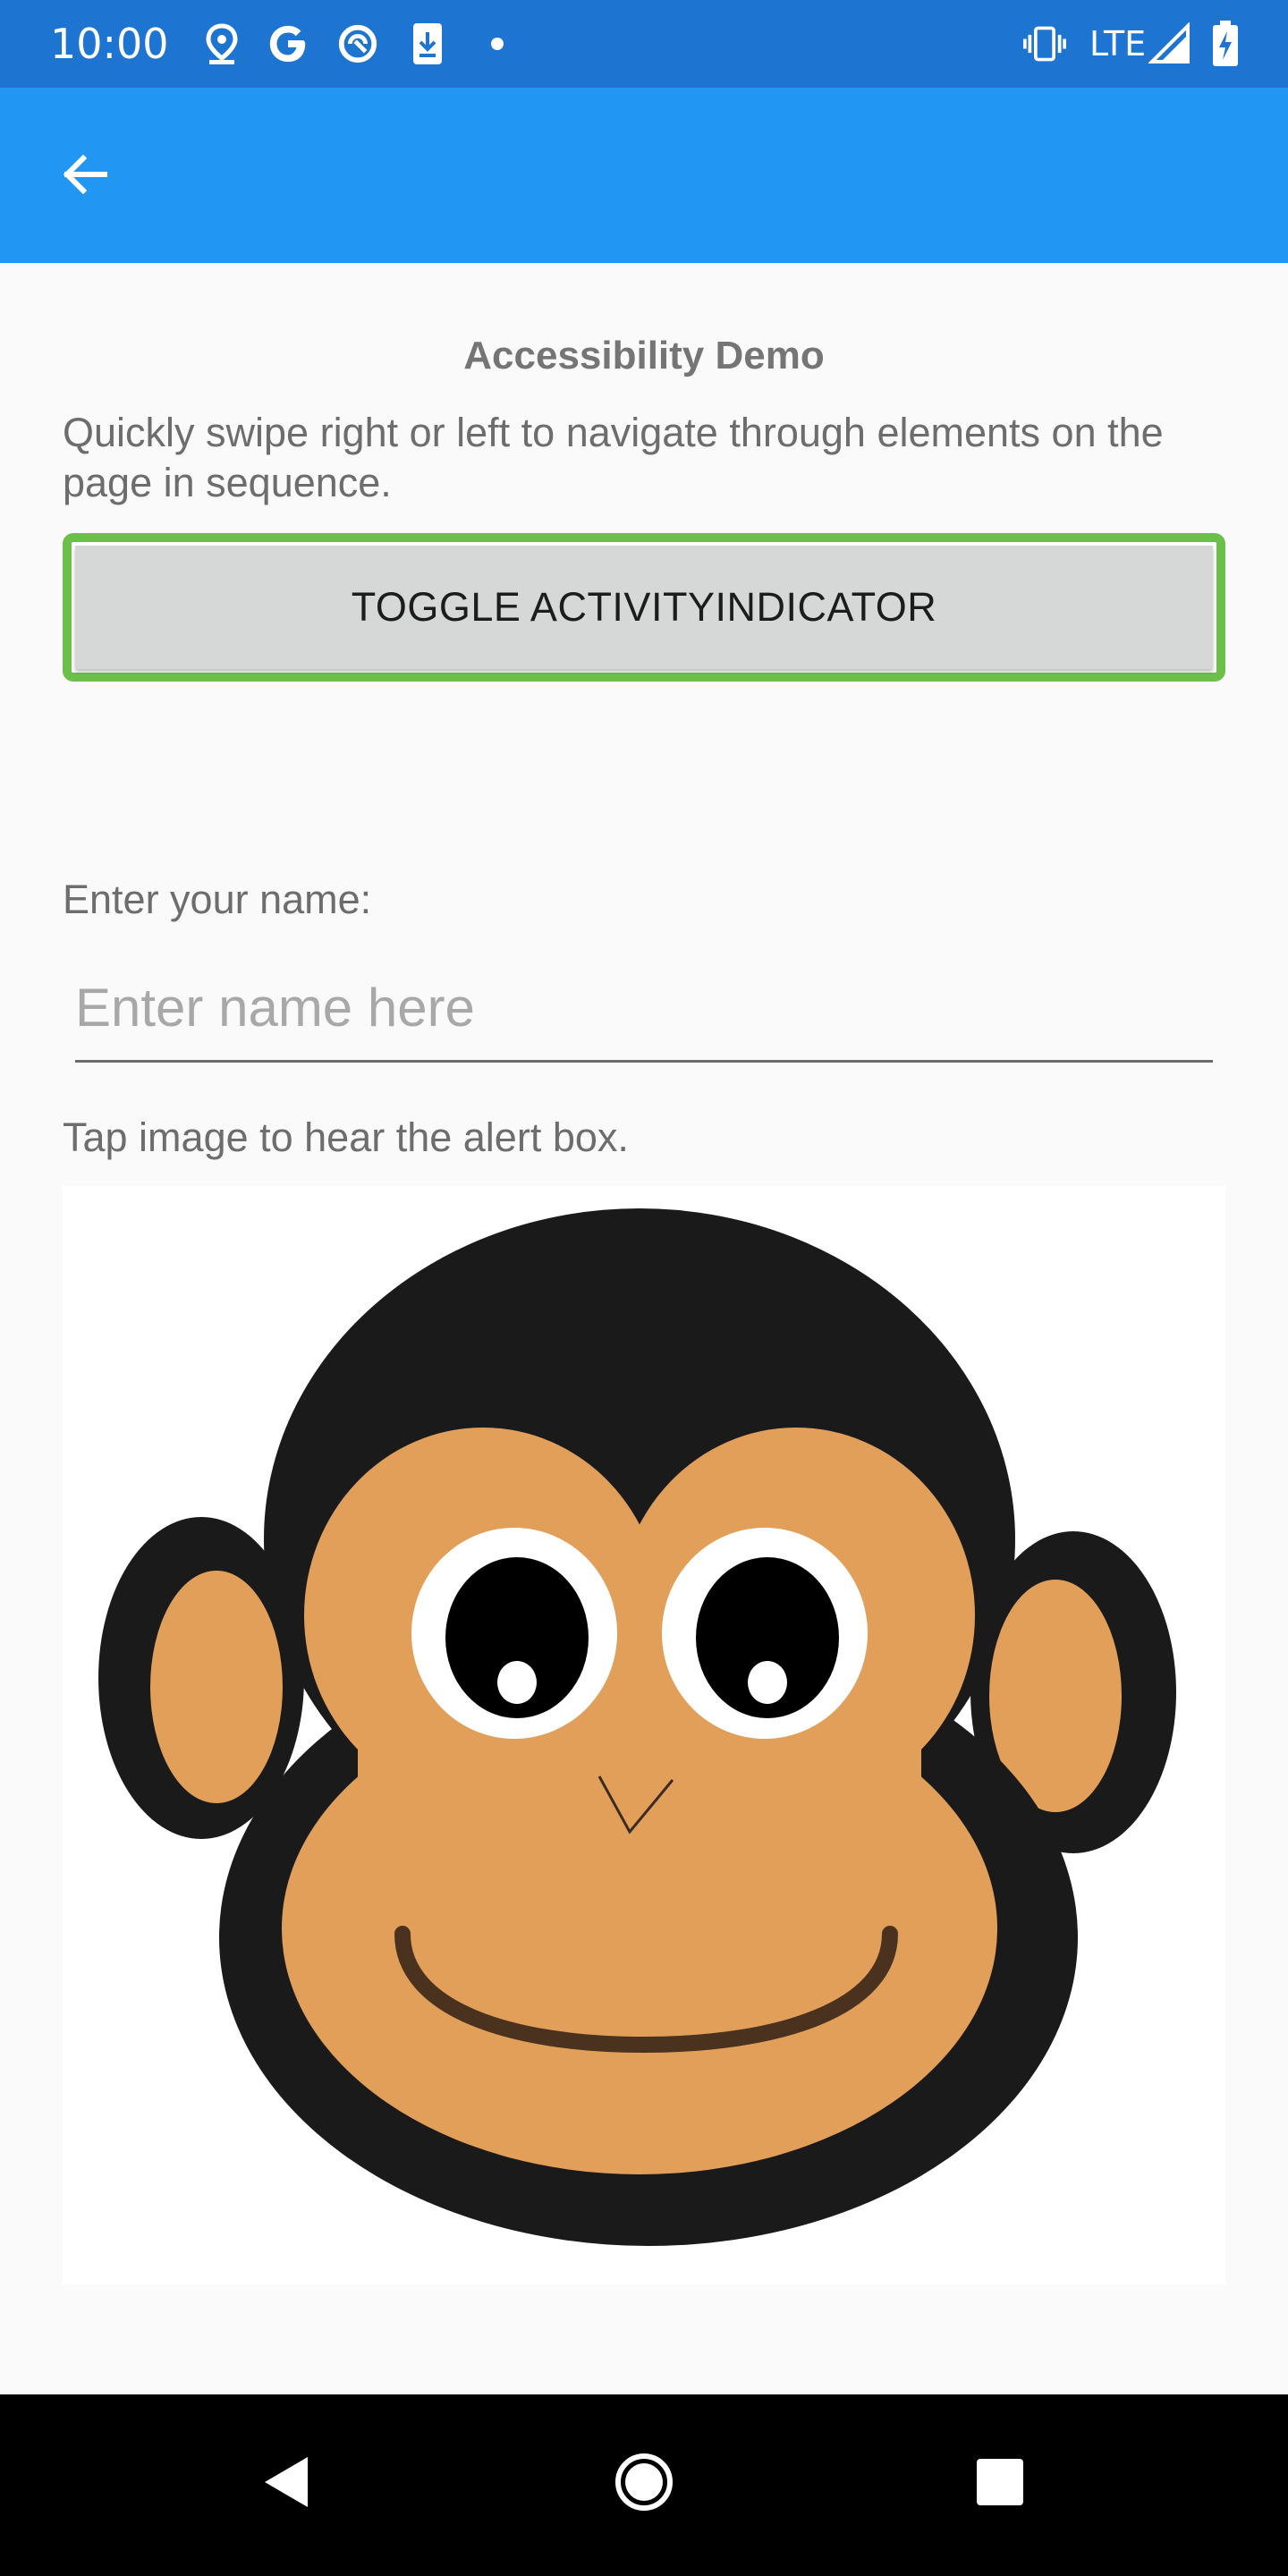 Image resolution: width=1288 pixels, height=2576 pixels. I want to click on nav-back-button, so click(286, 2484).